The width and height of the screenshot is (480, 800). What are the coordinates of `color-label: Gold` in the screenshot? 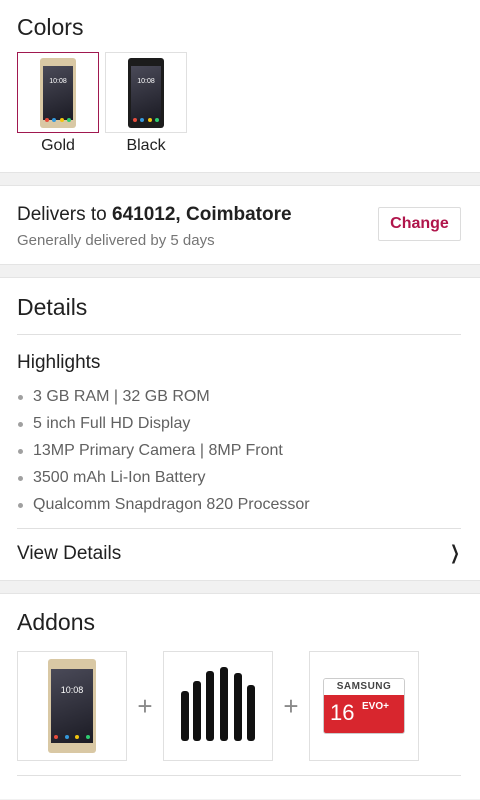 It's located at (58, 145).